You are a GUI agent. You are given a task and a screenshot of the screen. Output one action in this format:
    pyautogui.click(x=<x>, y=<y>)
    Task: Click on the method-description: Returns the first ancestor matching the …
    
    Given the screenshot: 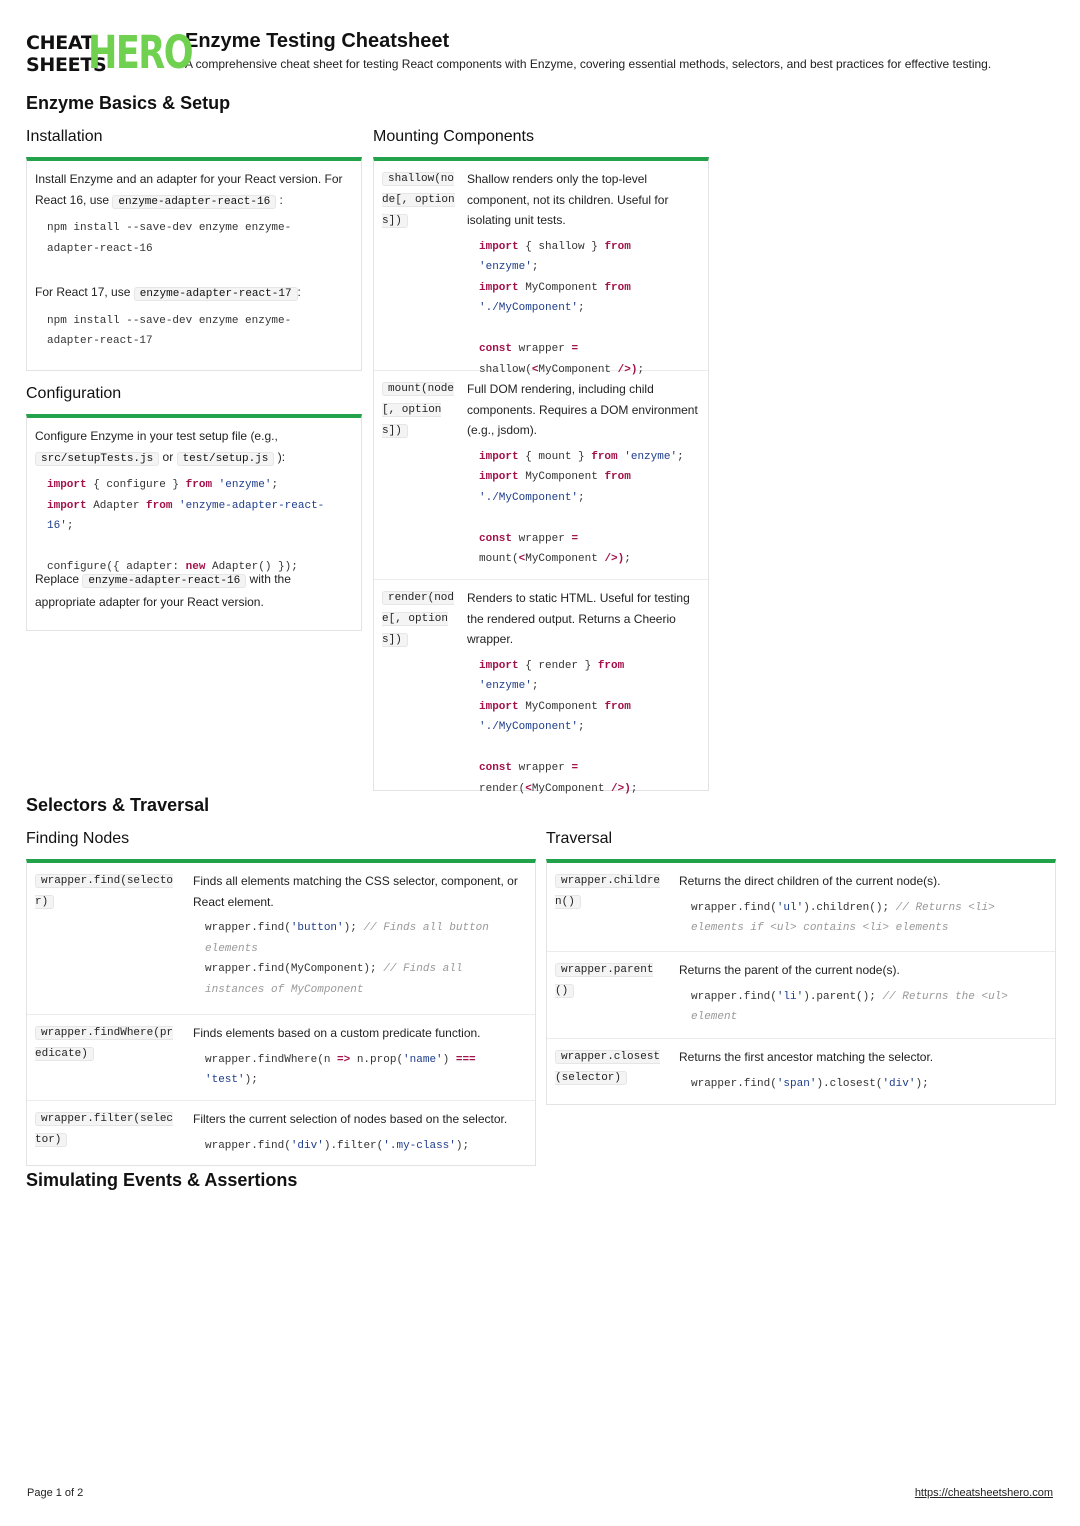 What is the action you would take?
    pyautogui.click(x=806, y=1057)
    